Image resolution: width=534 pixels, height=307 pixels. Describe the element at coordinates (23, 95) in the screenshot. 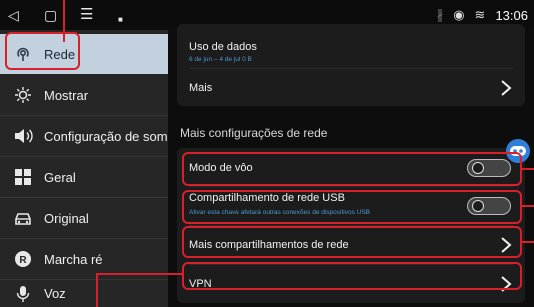

I see `brightness-icon` at that location.